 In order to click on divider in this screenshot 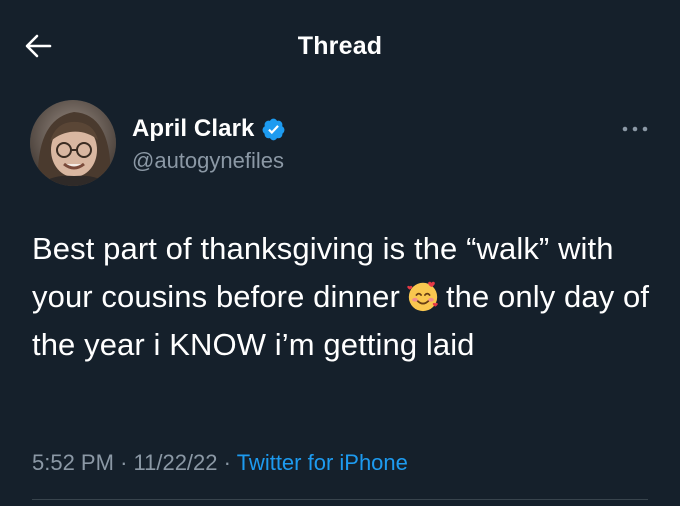, I will do `click(340, 499)`.